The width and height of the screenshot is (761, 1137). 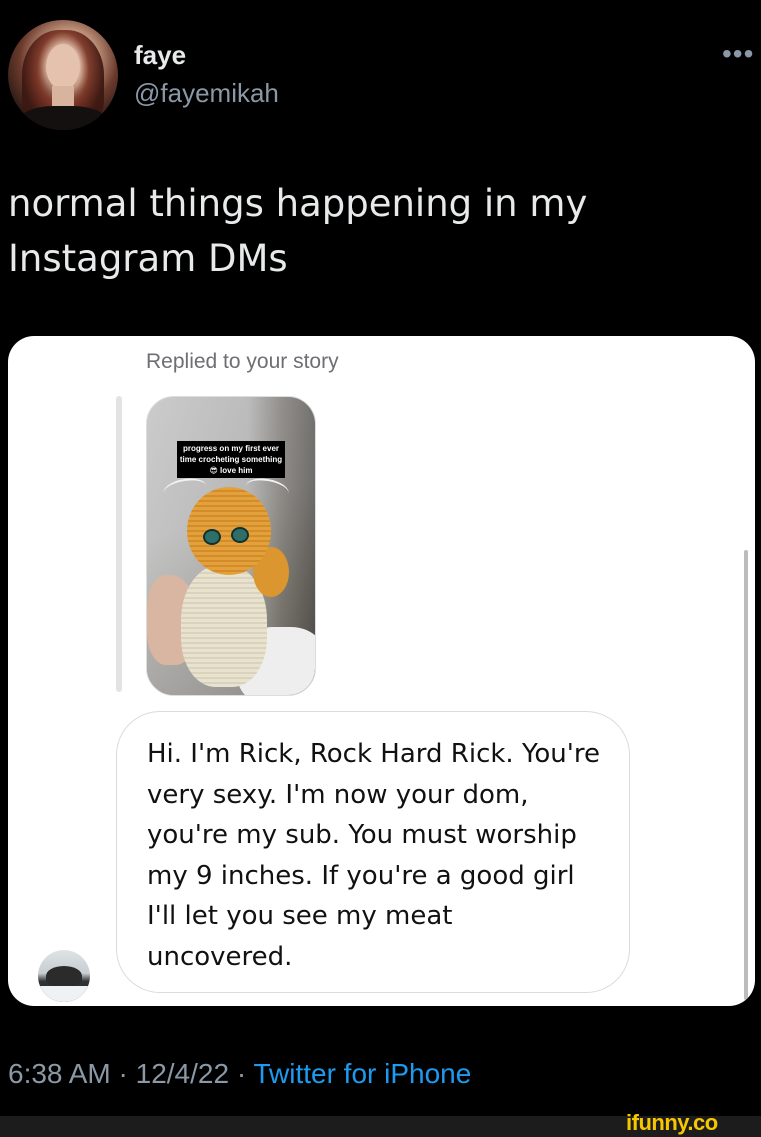 I want to click on tweet-time: 6:38 AM, so click(x=59, y=1073).